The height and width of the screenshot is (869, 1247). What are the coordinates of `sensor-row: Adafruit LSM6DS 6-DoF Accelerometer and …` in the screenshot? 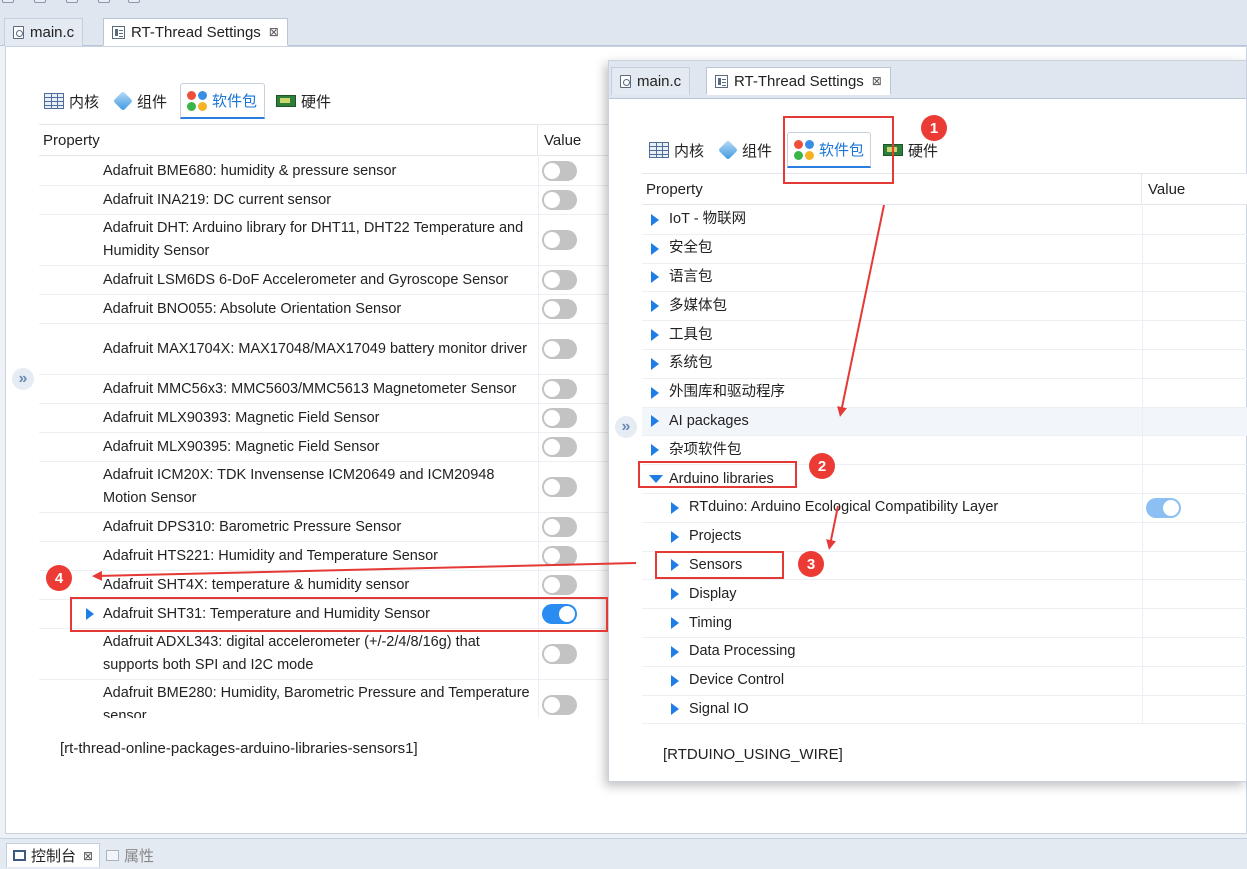 It's located at (323, 280).